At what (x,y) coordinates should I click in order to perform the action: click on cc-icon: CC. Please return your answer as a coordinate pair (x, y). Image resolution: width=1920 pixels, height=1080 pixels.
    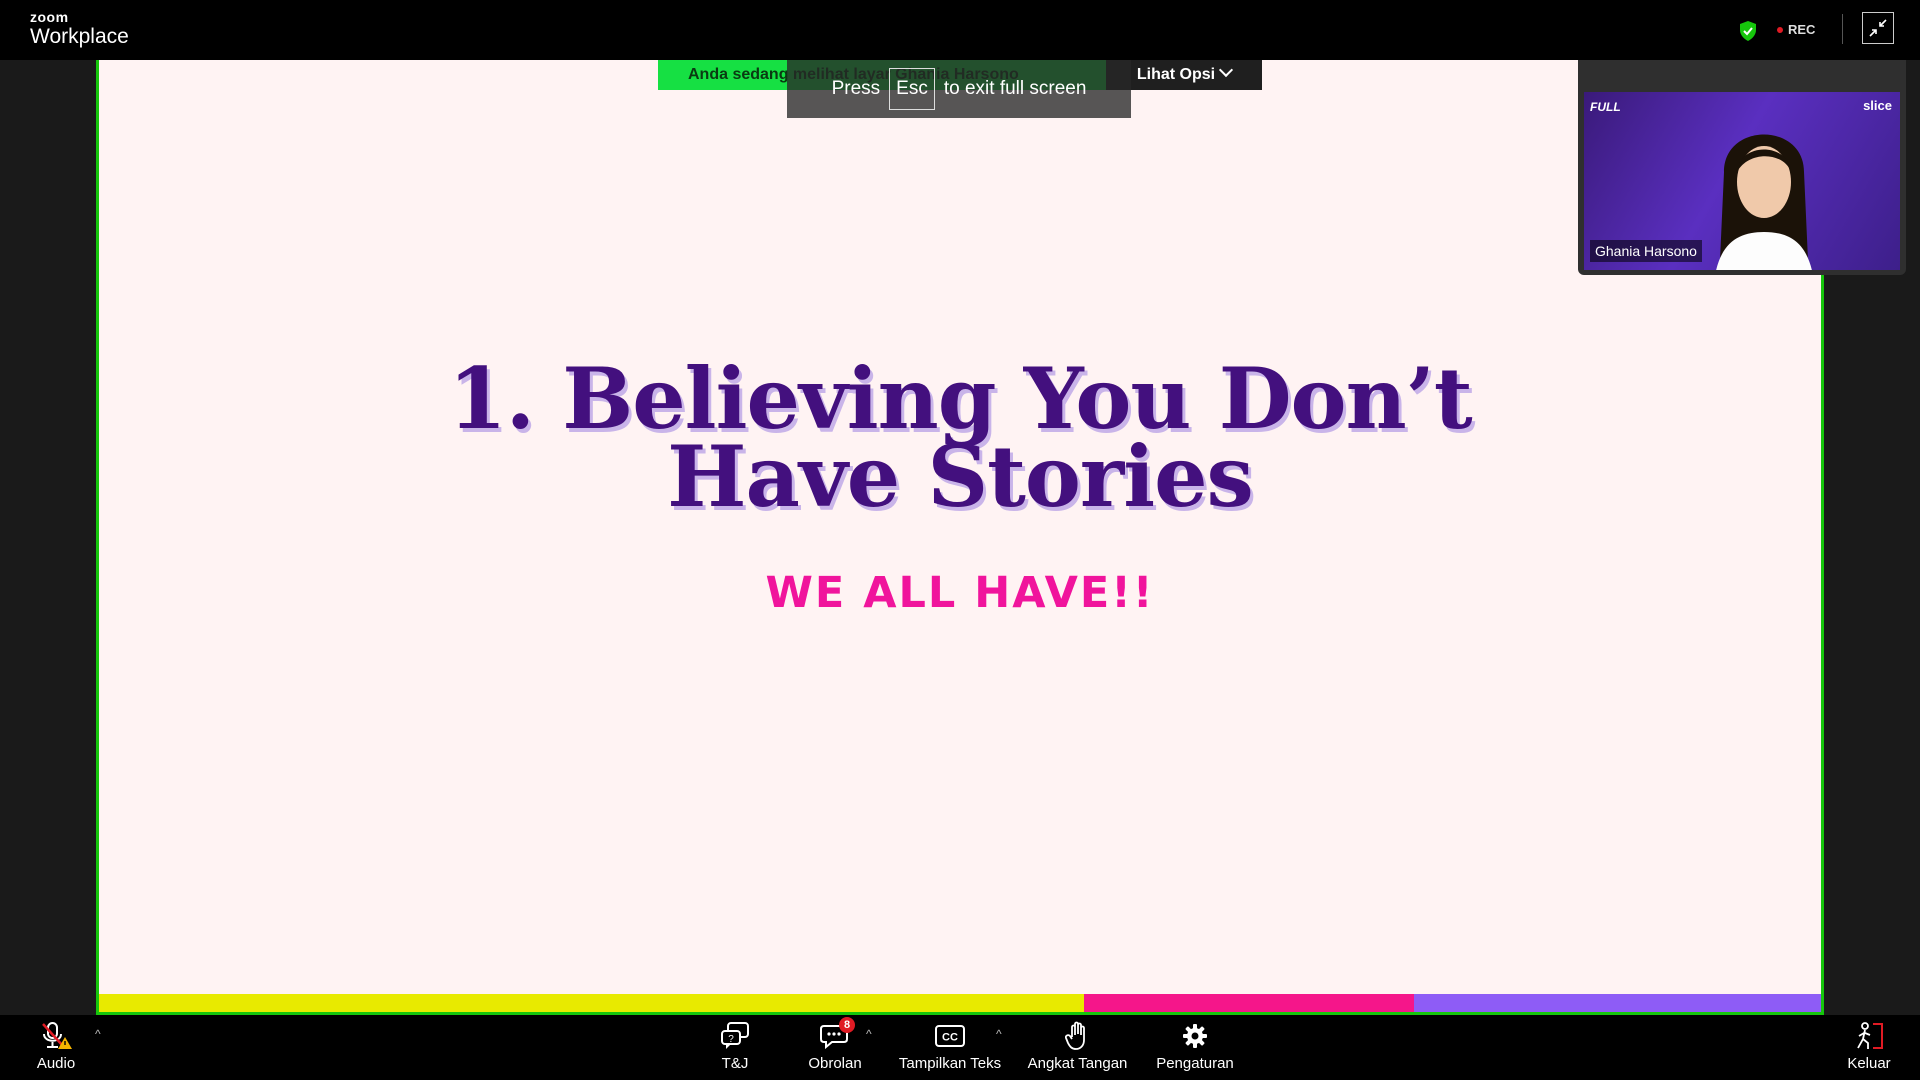
    Looking at the image, I should click on (950, 1036).